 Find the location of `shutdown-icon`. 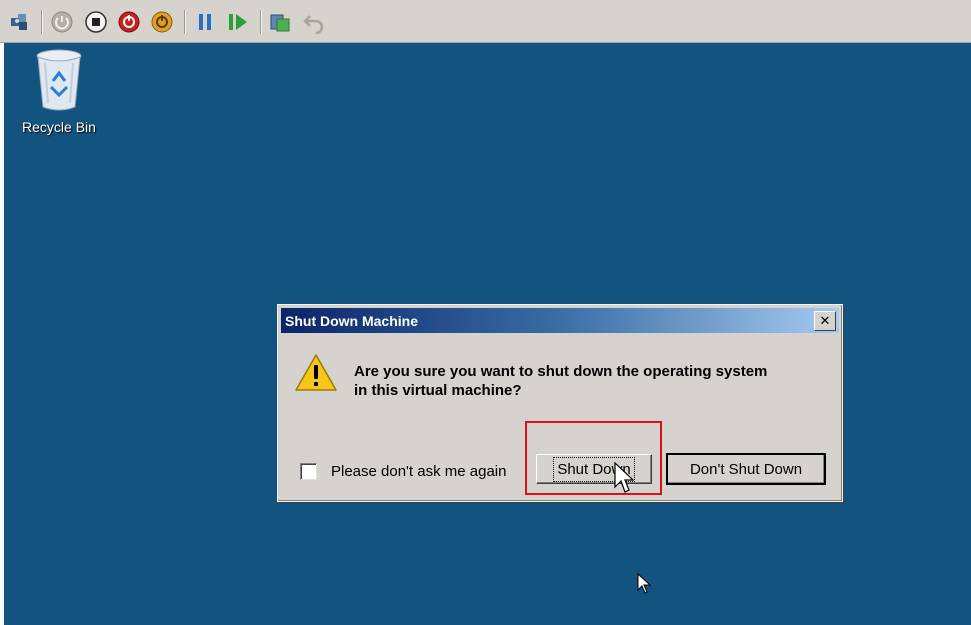

shutdown-icon is located at coordinates (129, 22).